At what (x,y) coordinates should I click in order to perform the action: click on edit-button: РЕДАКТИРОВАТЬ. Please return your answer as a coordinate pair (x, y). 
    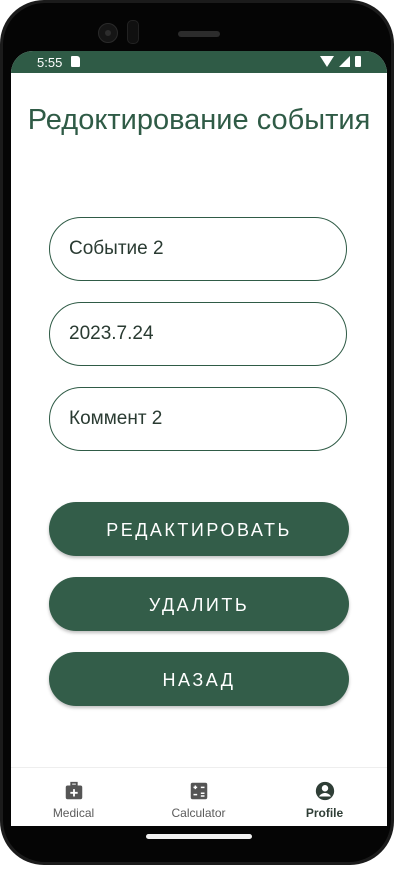
    Looking at the image, I should click on (199, 529).